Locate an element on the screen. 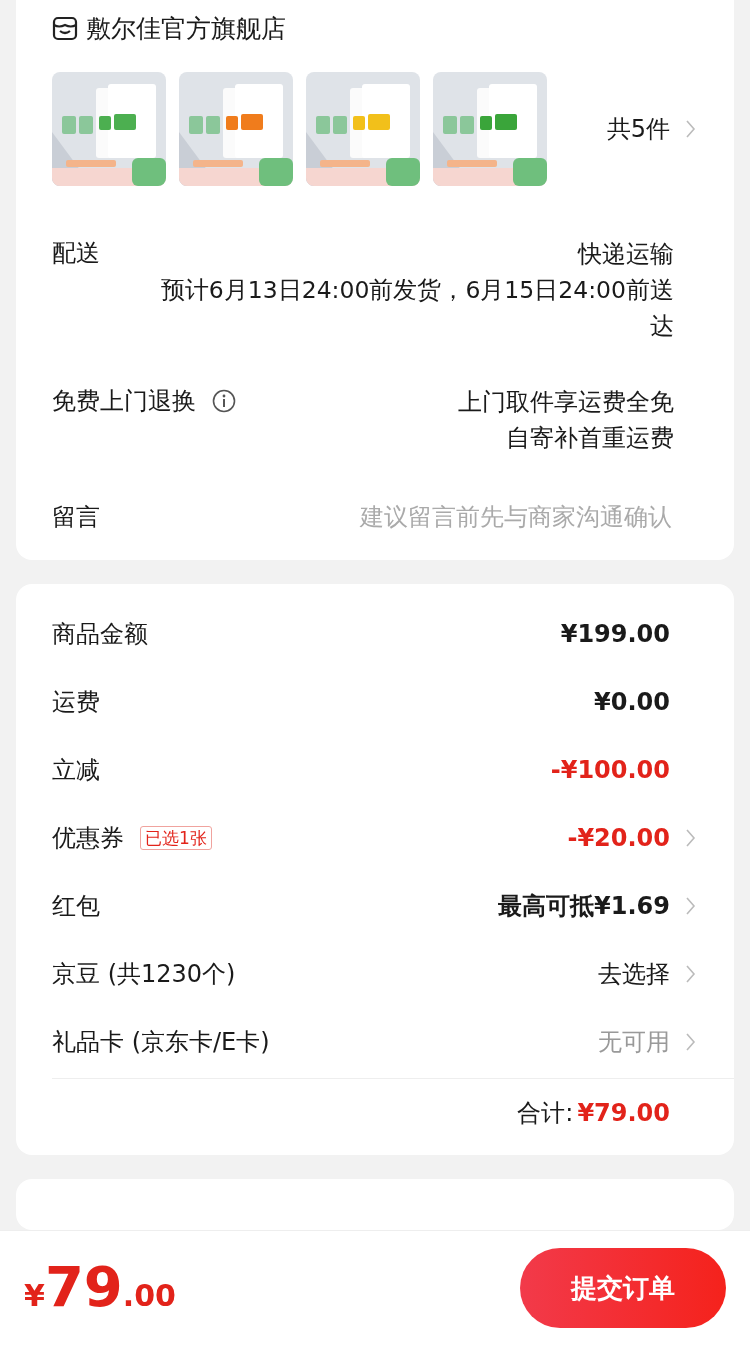  row-label: 免费上门退换 is located at coordinates (124, 401).